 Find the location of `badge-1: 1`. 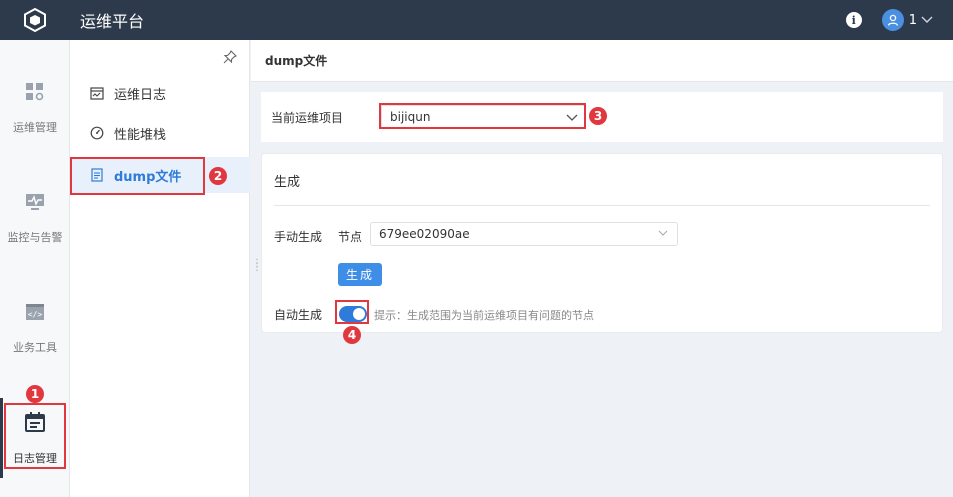

badge-1: 1 is located at coordinates (35, 394).